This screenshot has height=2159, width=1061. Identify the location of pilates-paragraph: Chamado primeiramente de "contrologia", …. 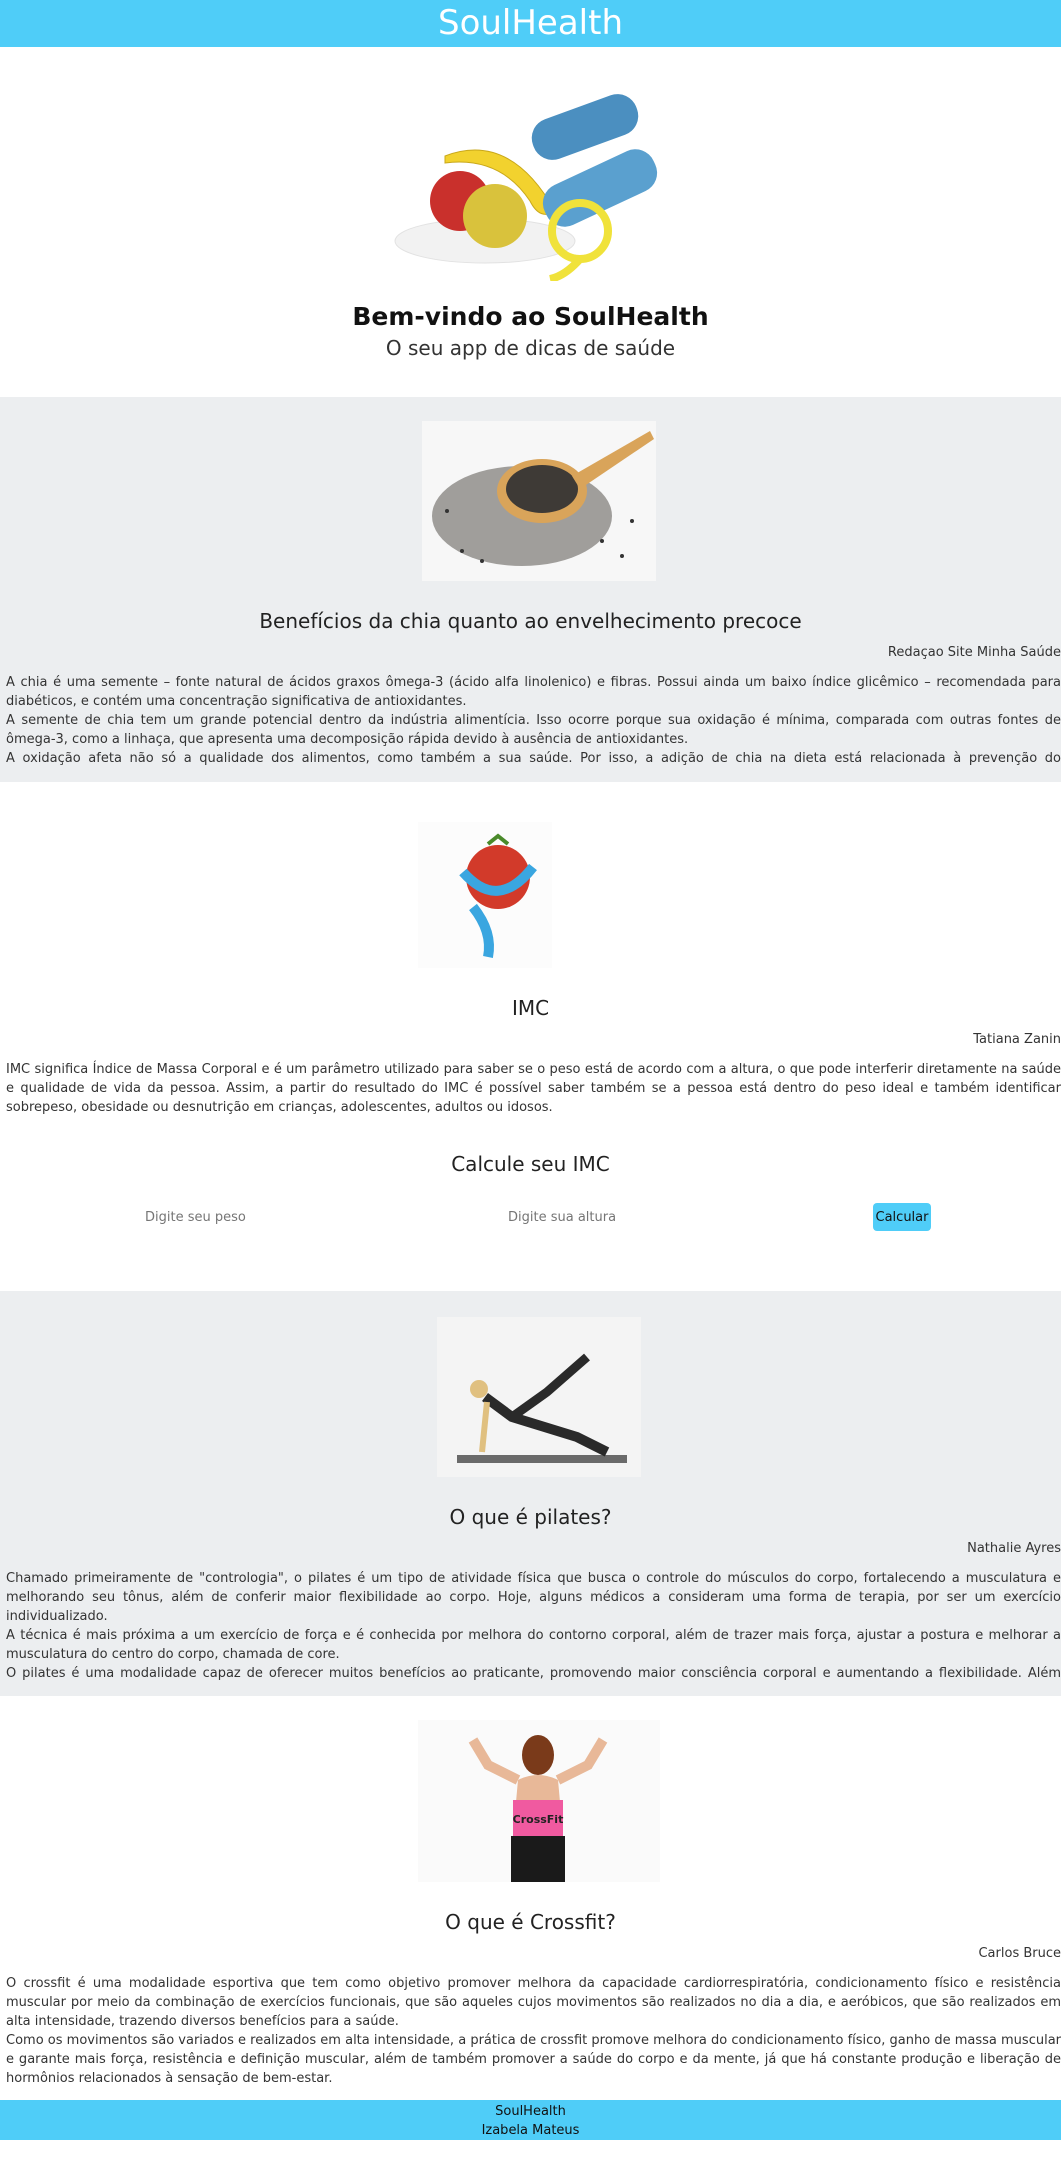
(533, 1597).